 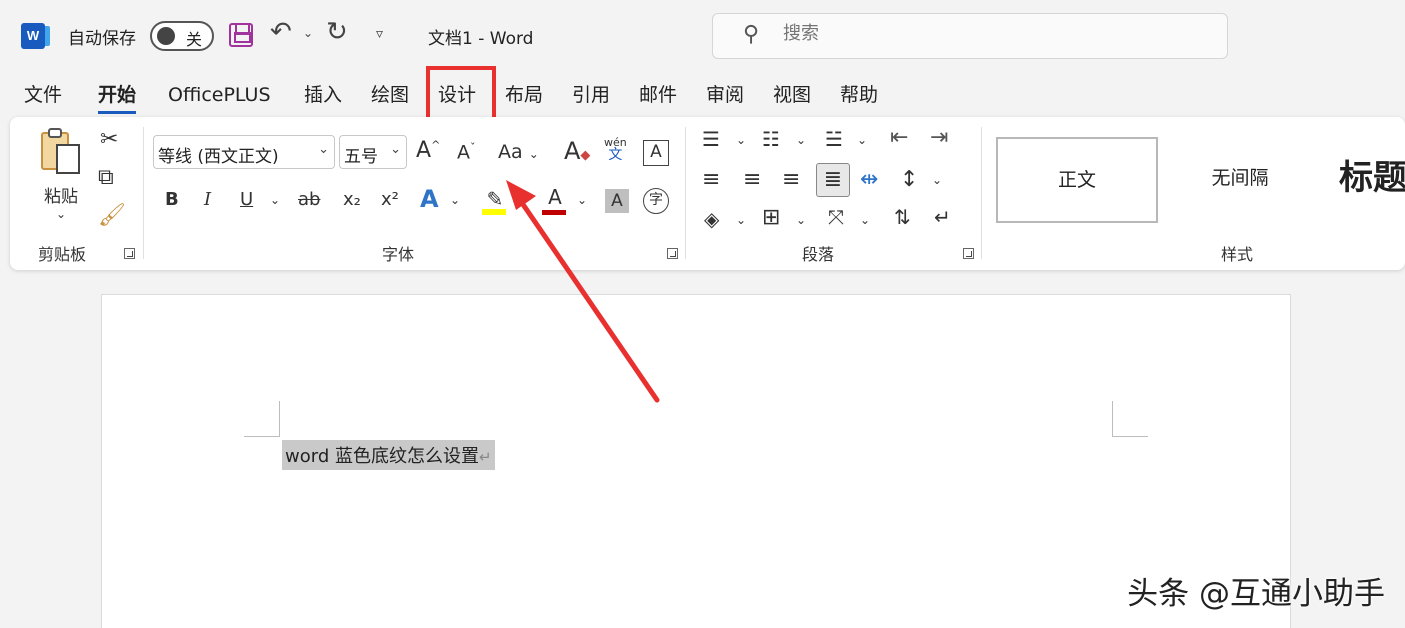 I want to click on style-normal: 正文, so click(x=1077, y=180).